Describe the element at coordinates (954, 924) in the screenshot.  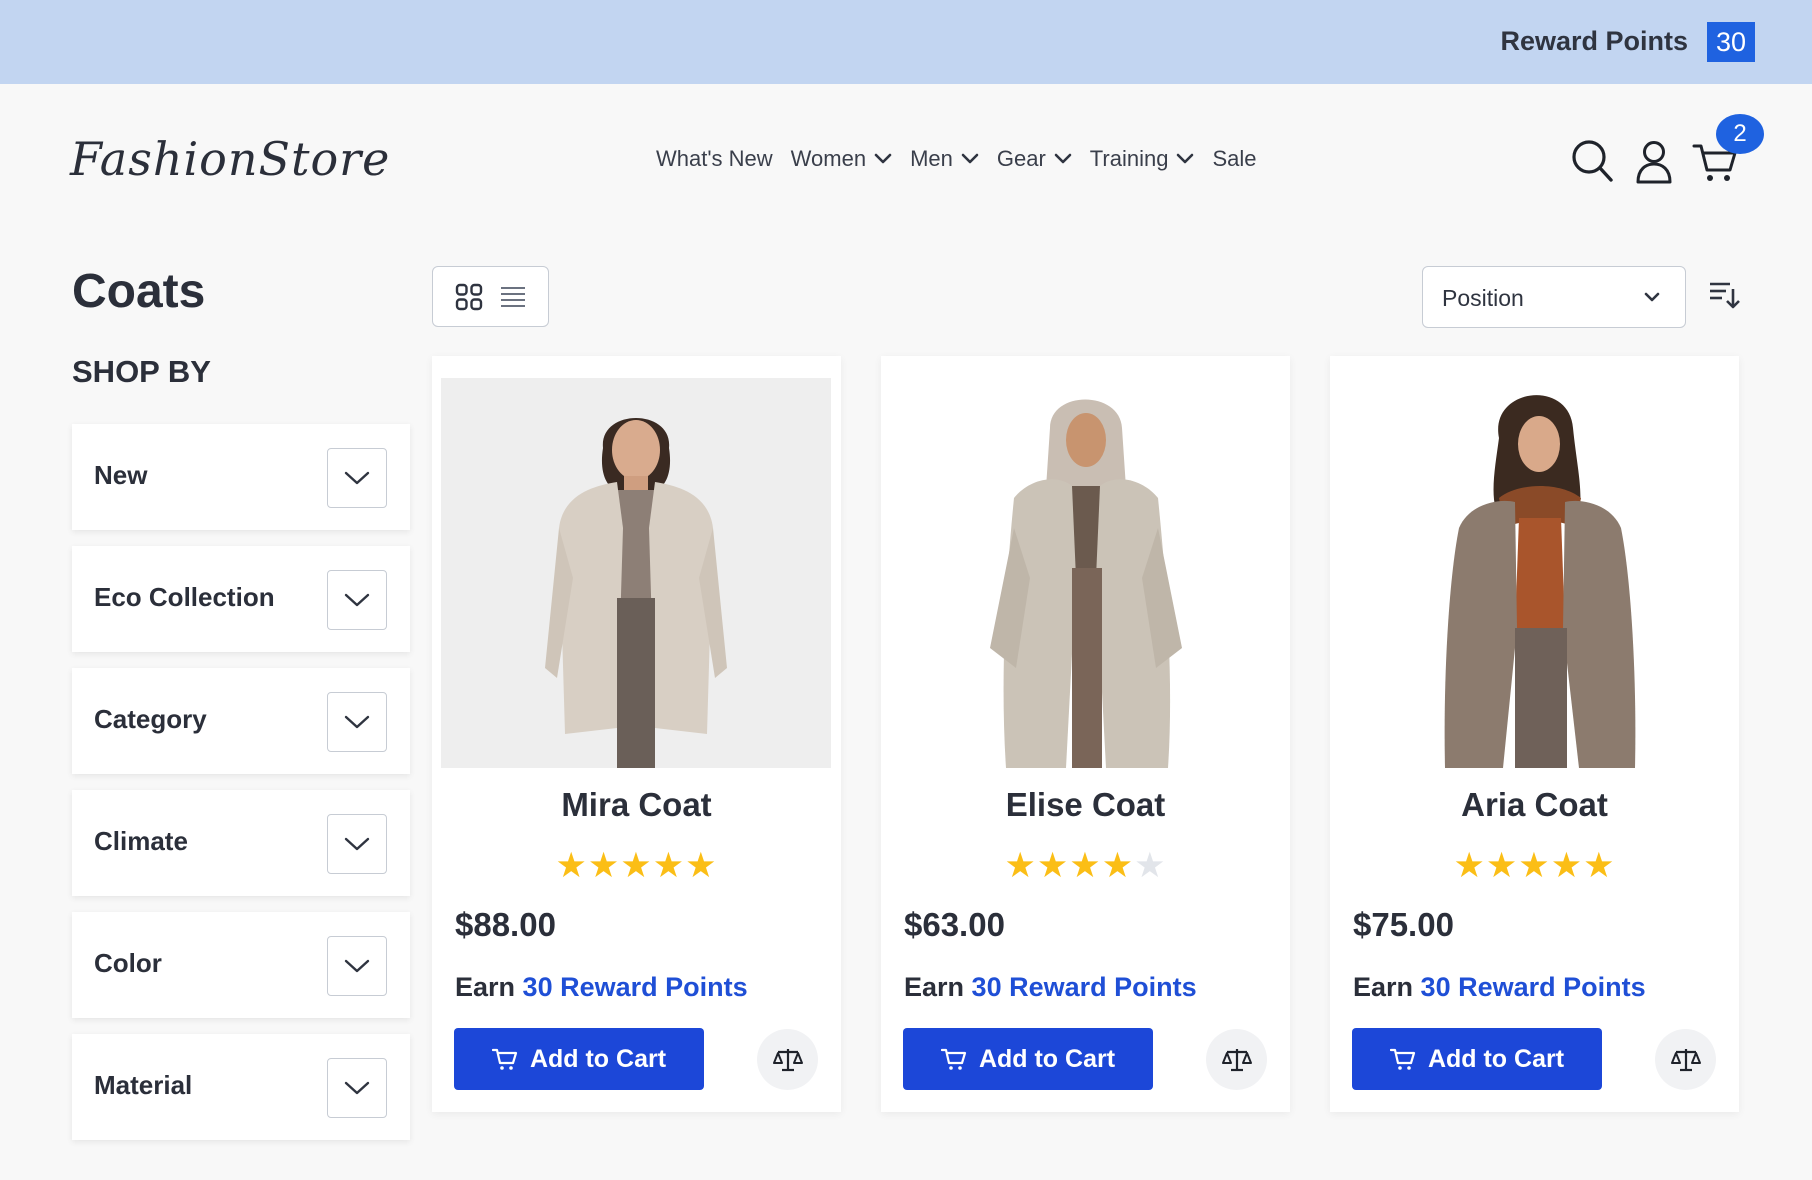
I see `product-price: $63.00` at that location.